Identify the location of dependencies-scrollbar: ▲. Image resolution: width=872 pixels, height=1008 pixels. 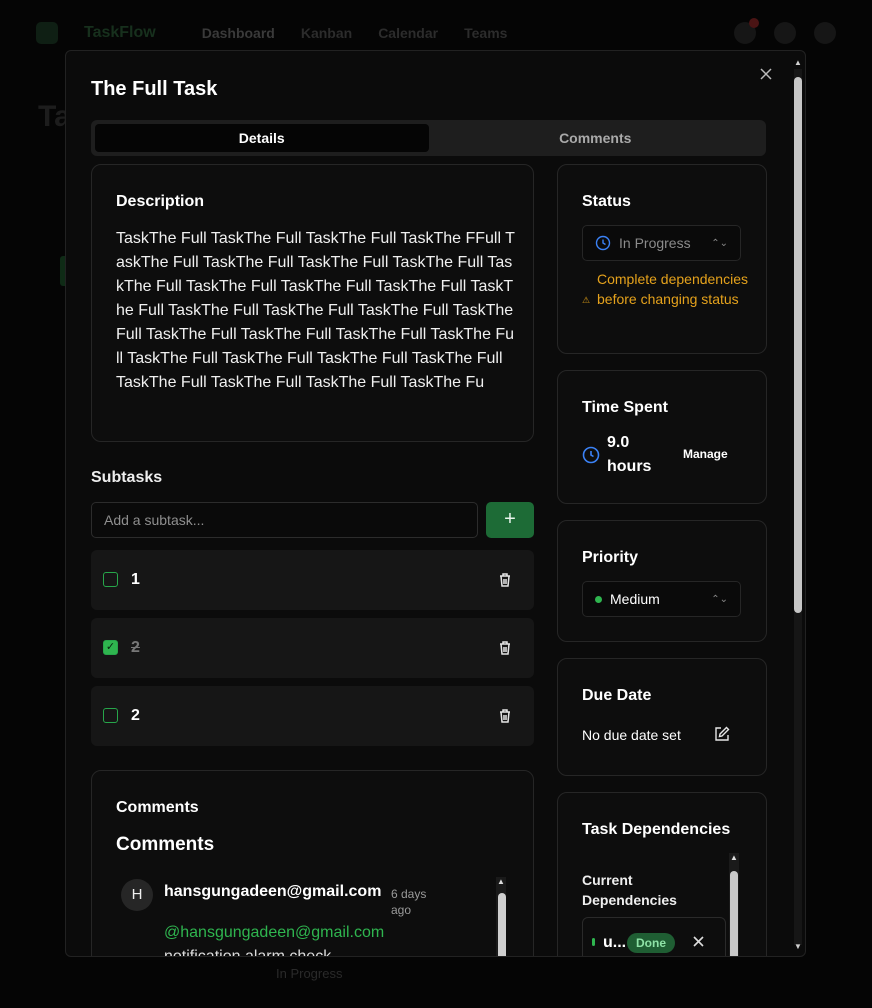
(734, 904).